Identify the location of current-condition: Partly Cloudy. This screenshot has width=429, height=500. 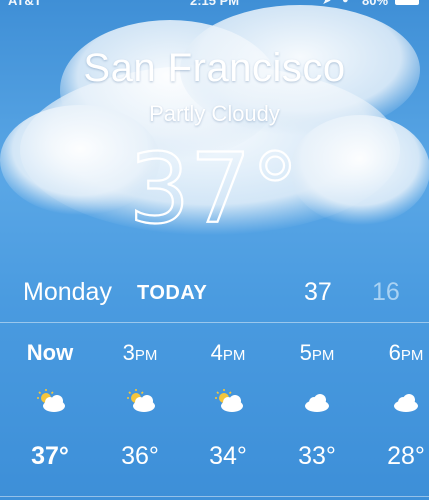
(214, 113).